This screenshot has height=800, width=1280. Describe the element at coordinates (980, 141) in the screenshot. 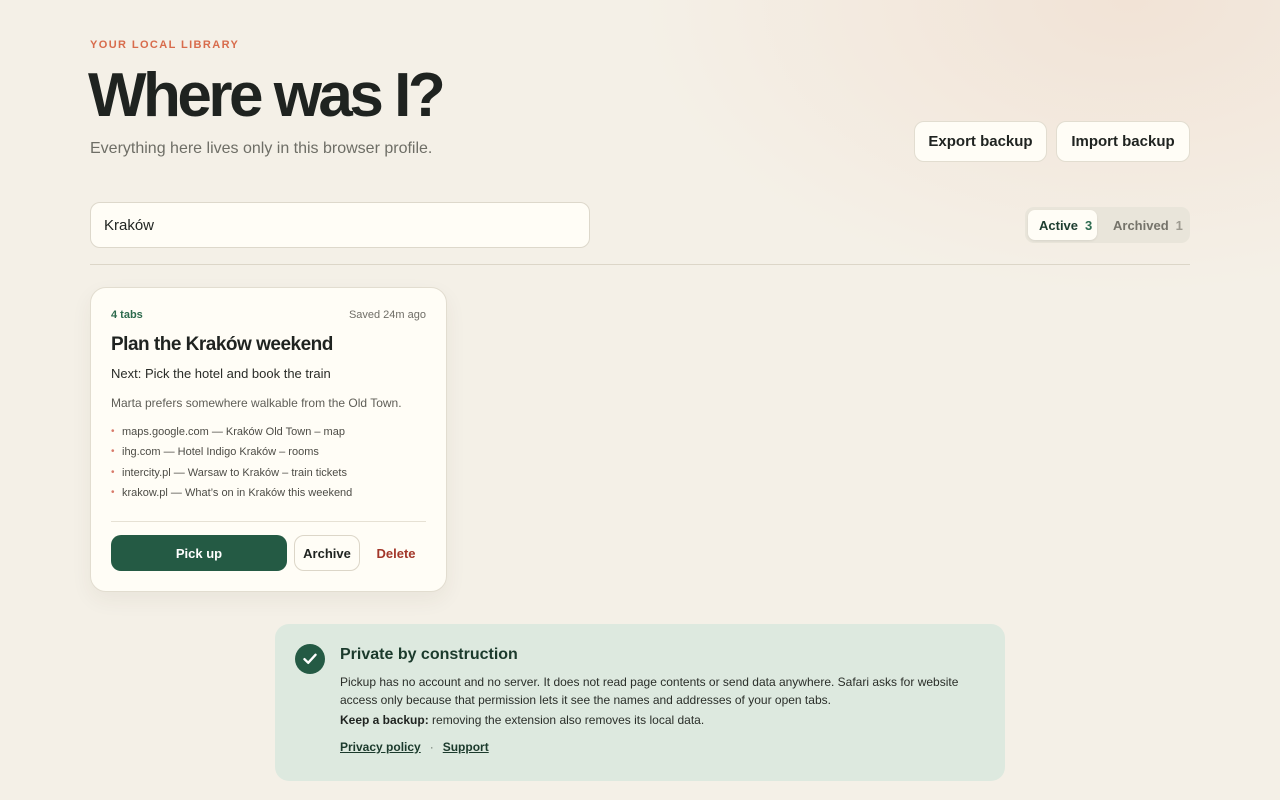

I see `export-backup-button: Export backup` at that location.